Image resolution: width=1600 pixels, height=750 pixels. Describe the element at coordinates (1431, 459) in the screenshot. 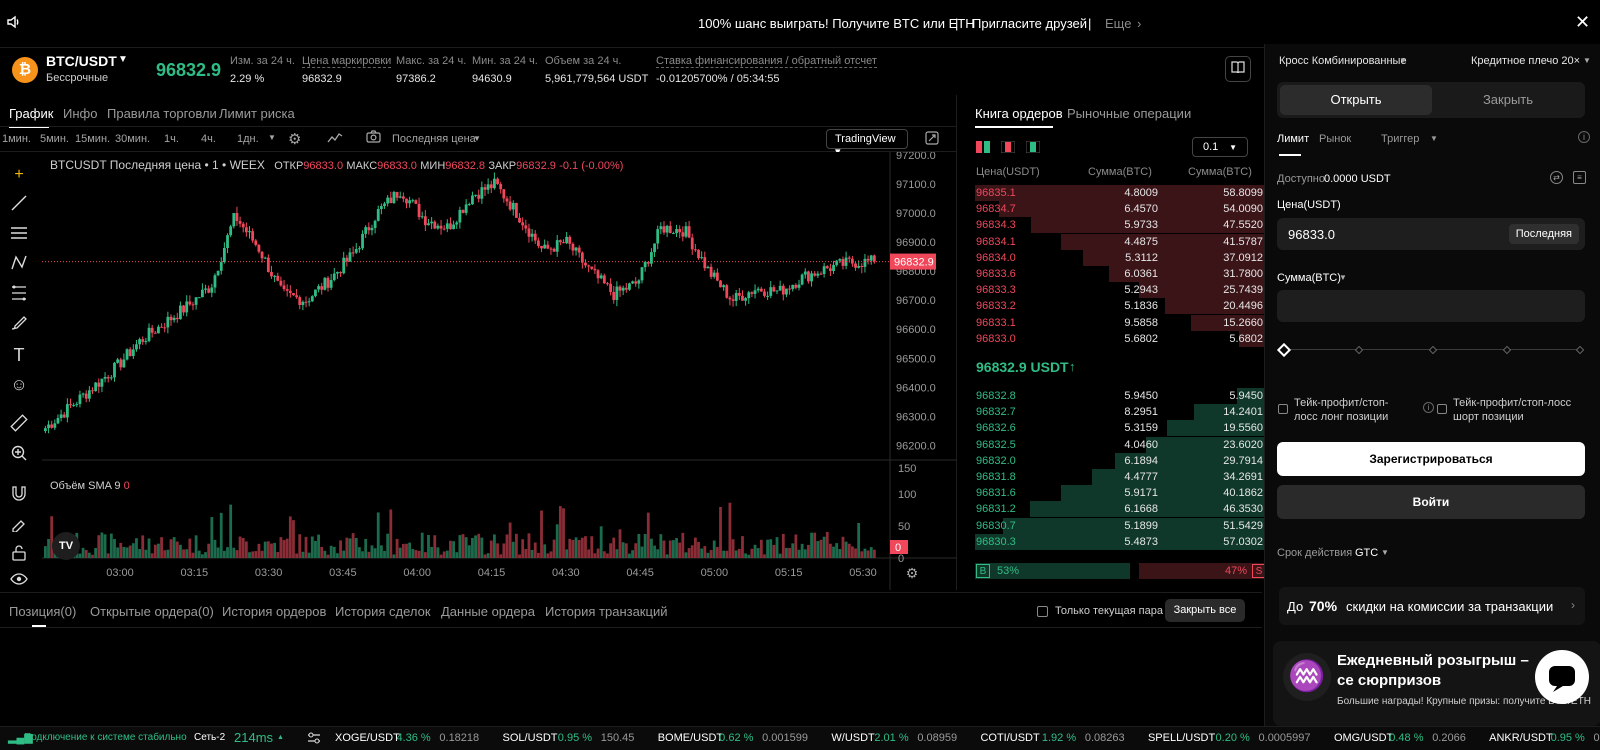

I see `register-button: Зарегистрироваться` at that location.